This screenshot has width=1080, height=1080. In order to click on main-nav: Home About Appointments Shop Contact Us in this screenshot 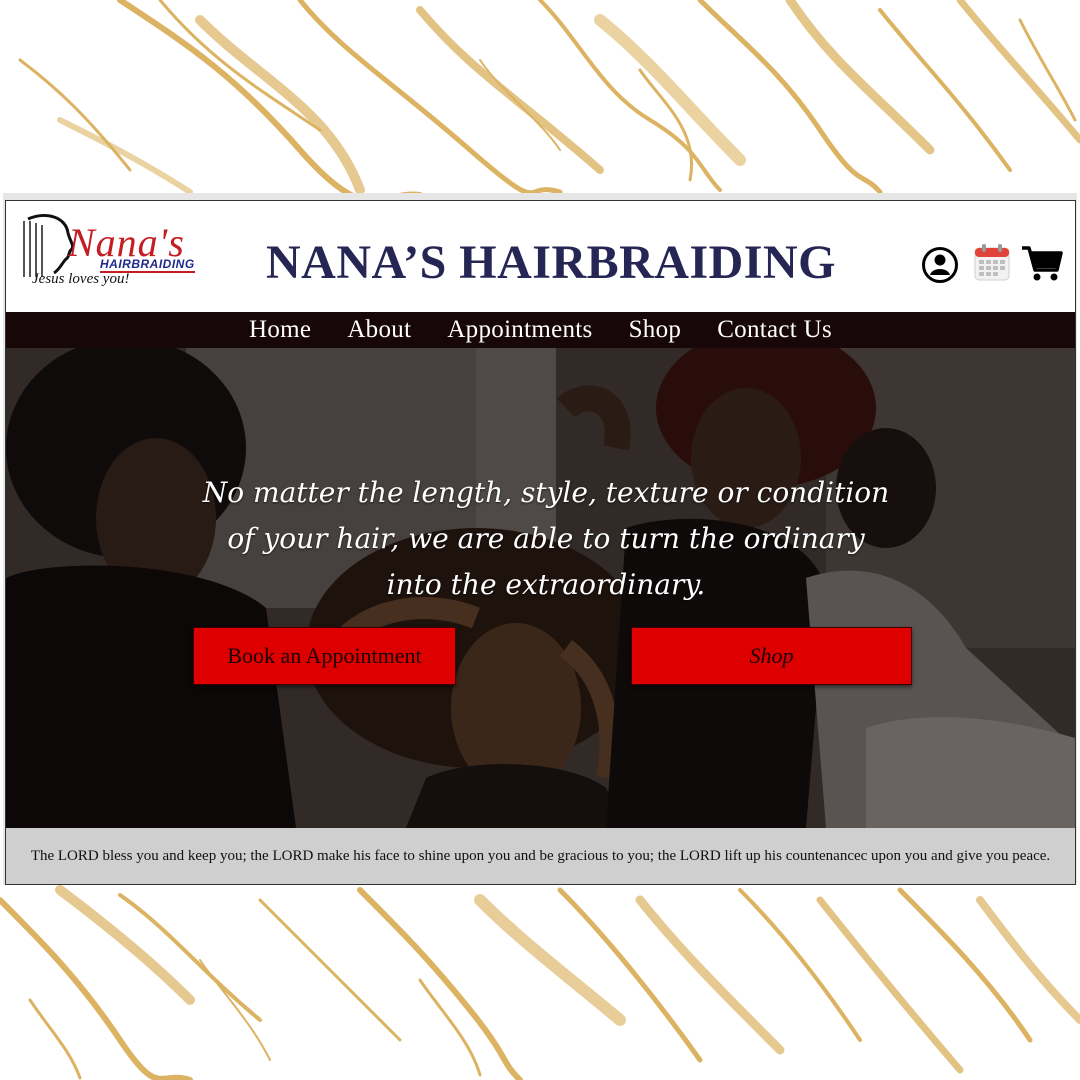, I will do `click(540, 330)`.